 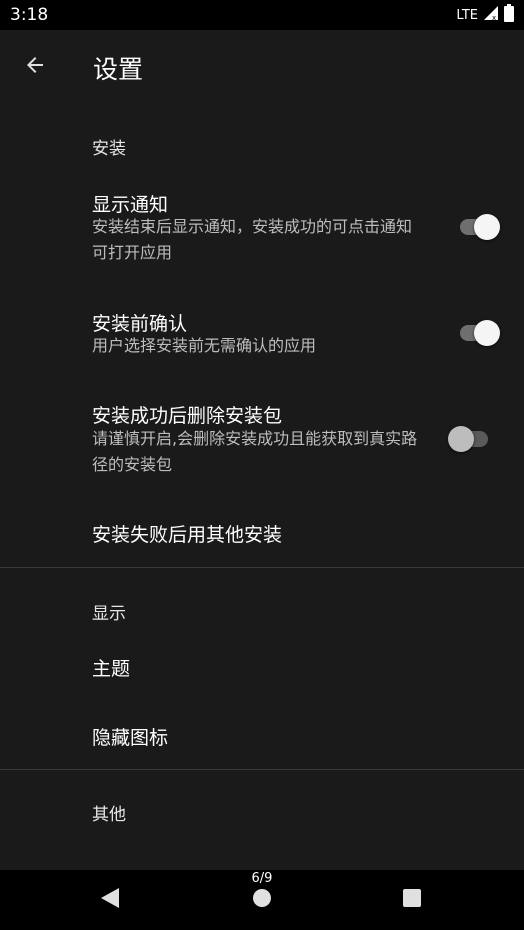 What do you see at coordinates (262, 735) in the screenshot?
I see `pref-hide-icon: 隐藏图标` at bounding box center [262, 735].